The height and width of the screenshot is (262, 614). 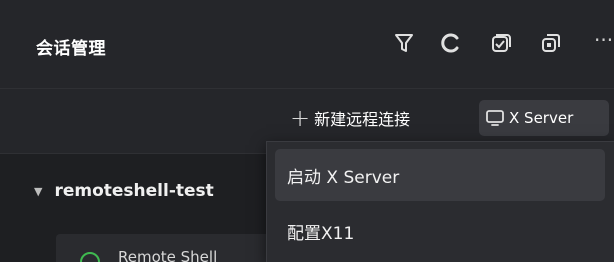 What do you see at coordinates (440, 231) in the screenshot?
I see `menu-item-configure-x11: 配置X11` at bounding box center [440, 231].